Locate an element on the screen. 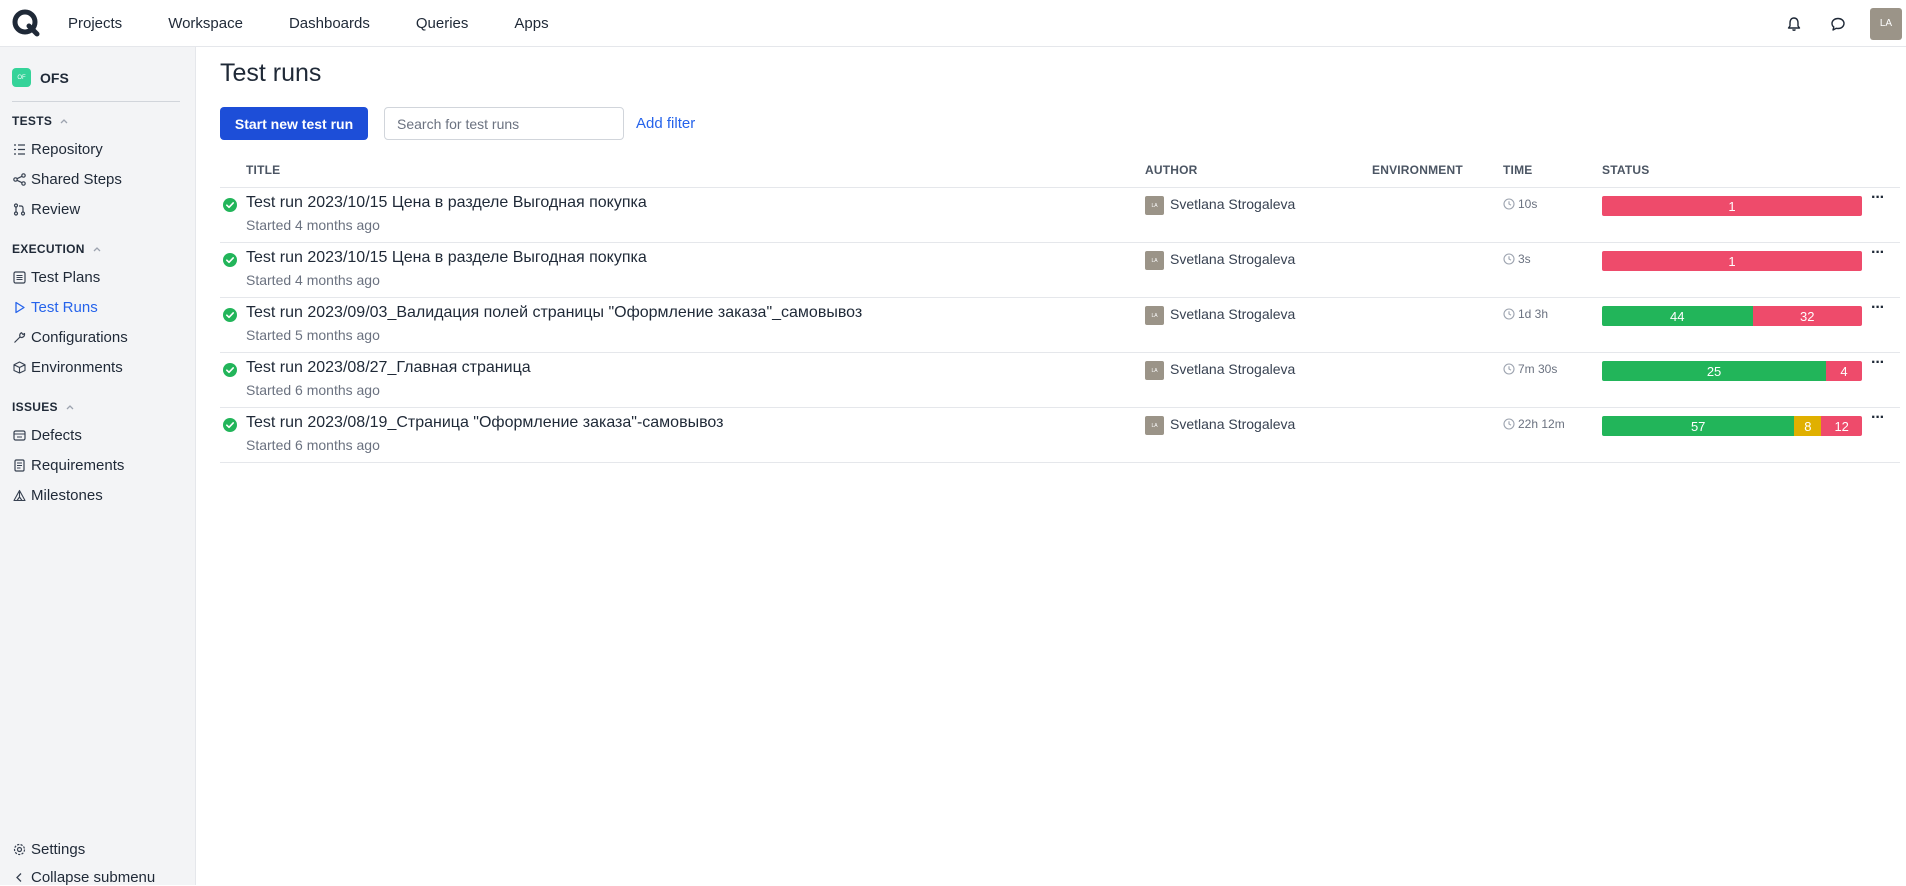 The image size is (1906, 886). nav-queries: Queries is located at coordinates (442, 23).